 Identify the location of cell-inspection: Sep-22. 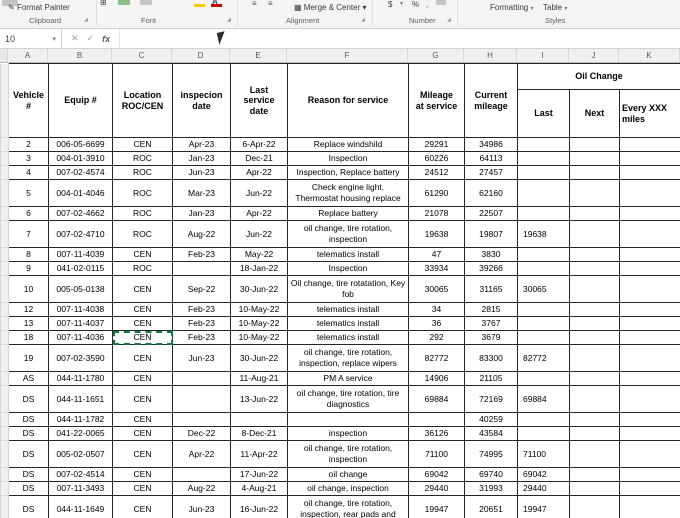
(201, 289).